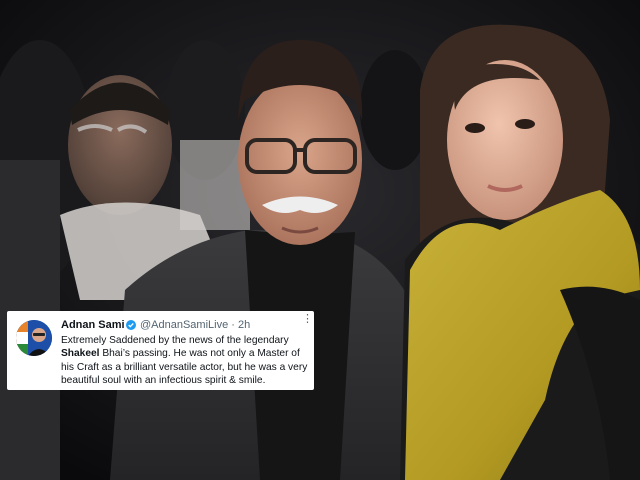 The height and width of the screenshot is (480, 640). What do you see at coordinates (307, 319) in the screenshot?
I see `more-dots-icon: ⋮` at bounding box center [307, 319].